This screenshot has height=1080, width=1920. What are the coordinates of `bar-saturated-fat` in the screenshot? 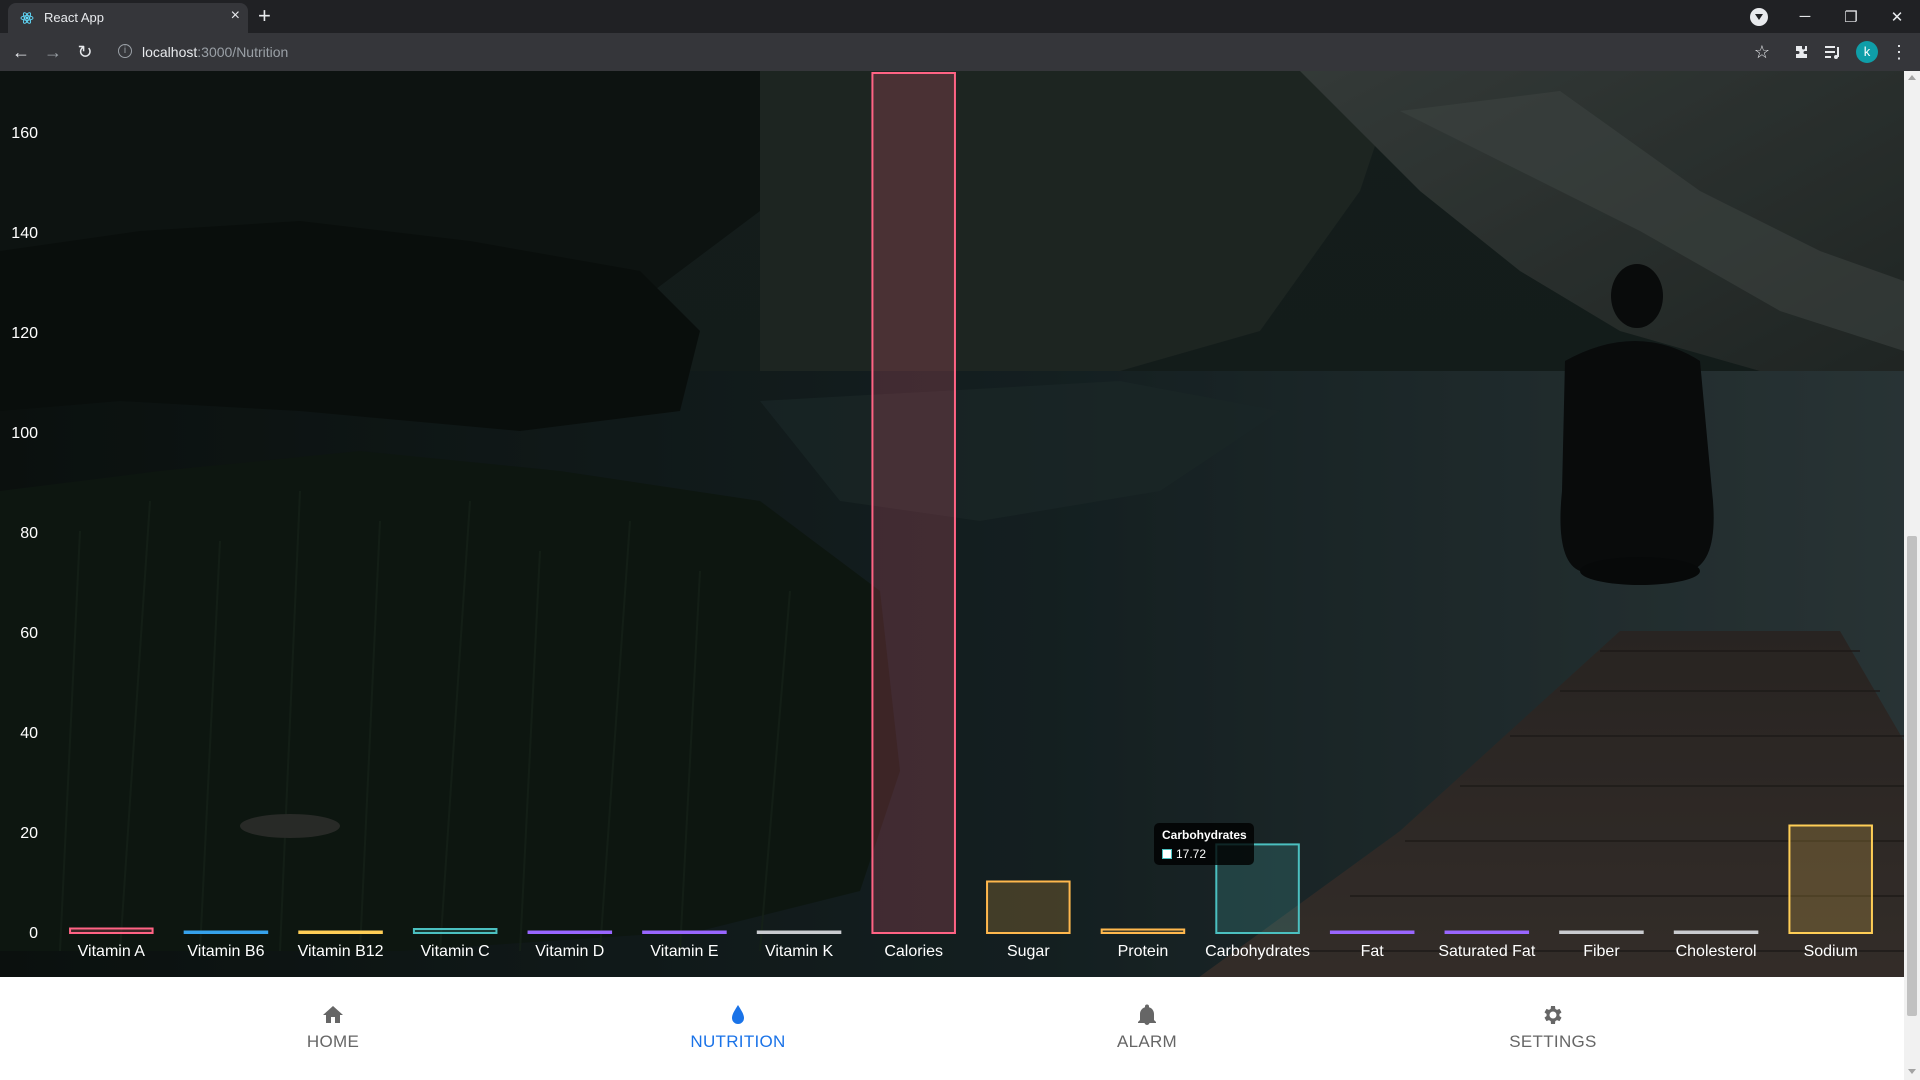 It's located at (1487, 932).